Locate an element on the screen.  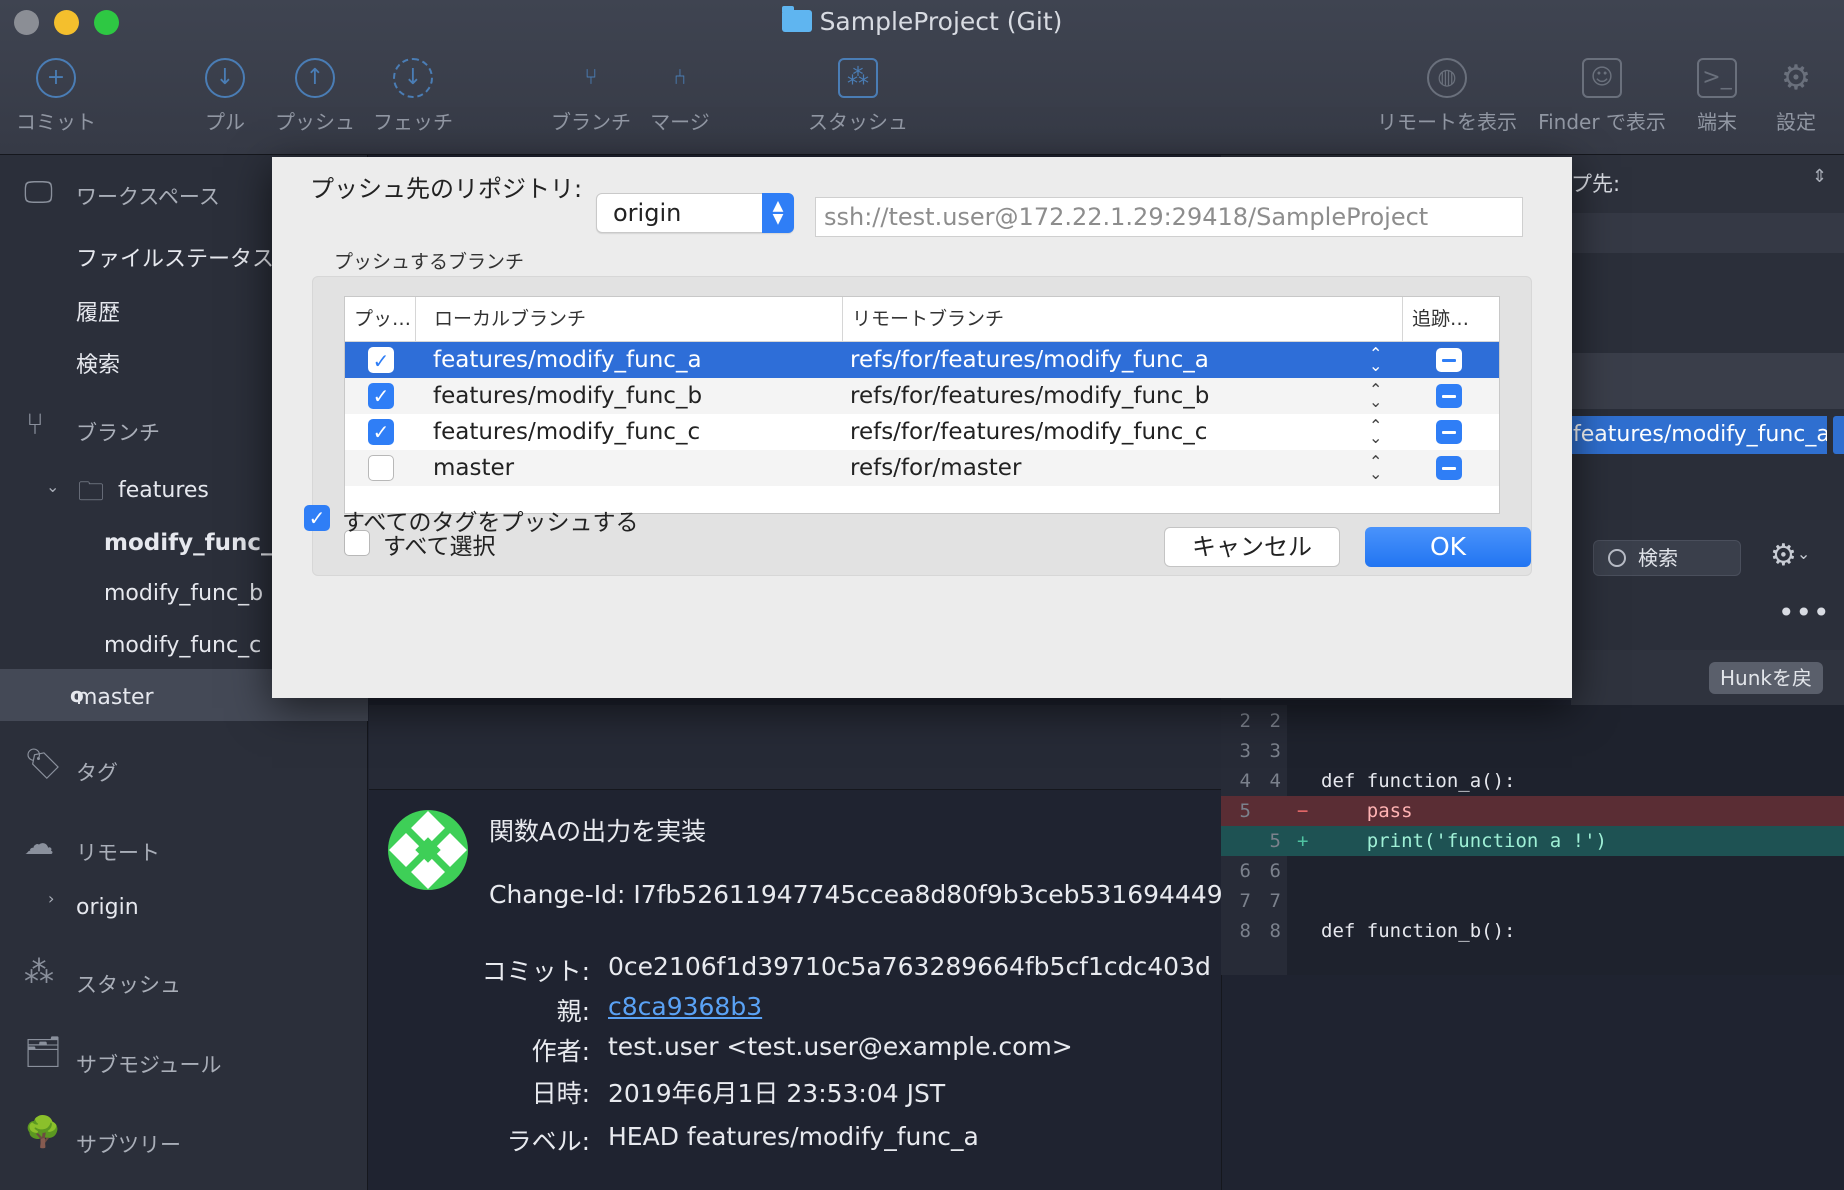
merge-button: ⑃ マージ is located at coordinates (680, 96).